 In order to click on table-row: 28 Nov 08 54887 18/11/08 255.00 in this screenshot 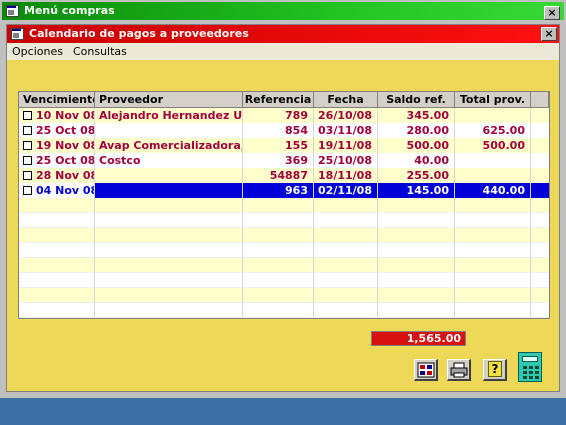, I will do `click(284, 175)`.